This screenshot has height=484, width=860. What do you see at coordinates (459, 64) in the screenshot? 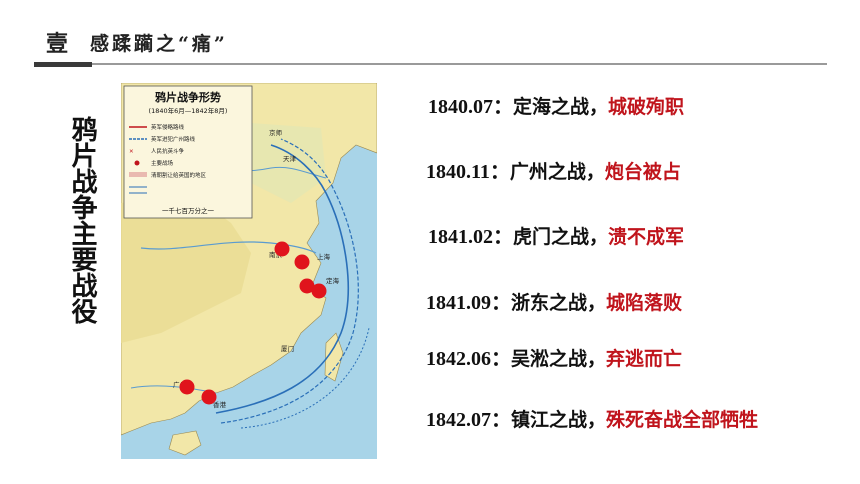
I see `header-rule` at bounding box center [459, 64].